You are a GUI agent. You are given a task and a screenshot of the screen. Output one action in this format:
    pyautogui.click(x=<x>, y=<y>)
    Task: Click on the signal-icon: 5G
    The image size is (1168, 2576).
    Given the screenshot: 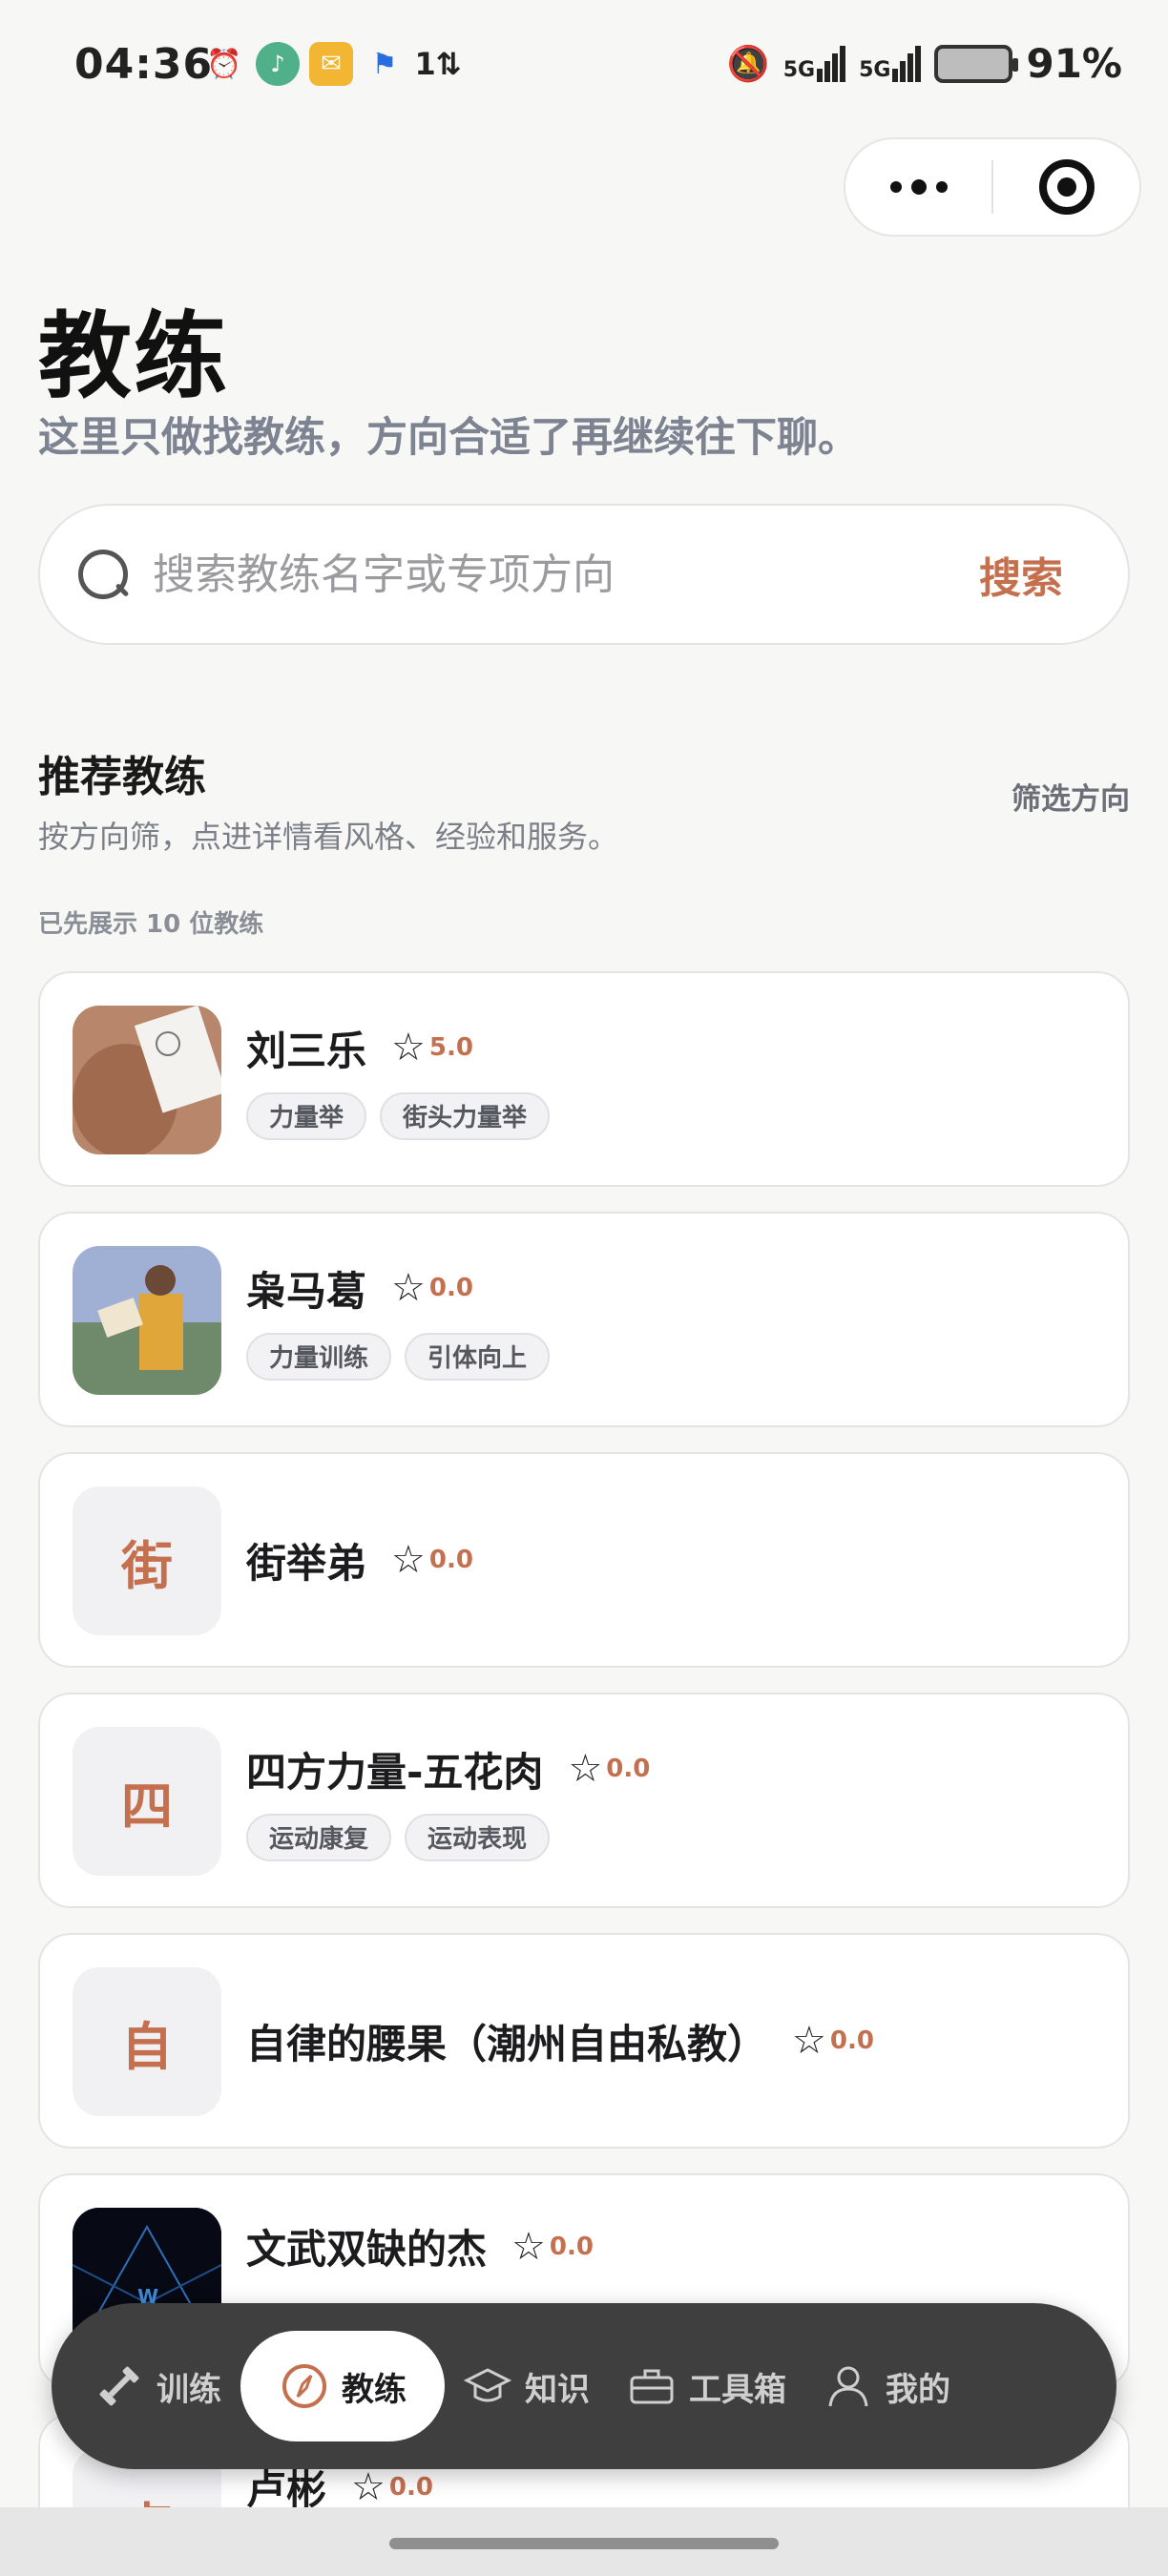 What is the action you would take?
    pyautogui.click(x=814, y=63)
    